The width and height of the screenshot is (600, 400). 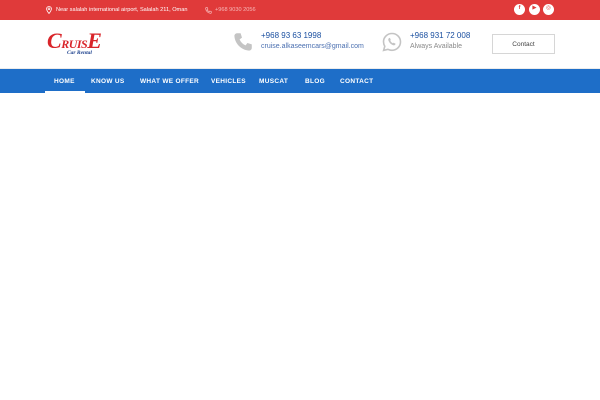 I want to click on logo-subtitle: Car Rental, so click(x=79, y=53).